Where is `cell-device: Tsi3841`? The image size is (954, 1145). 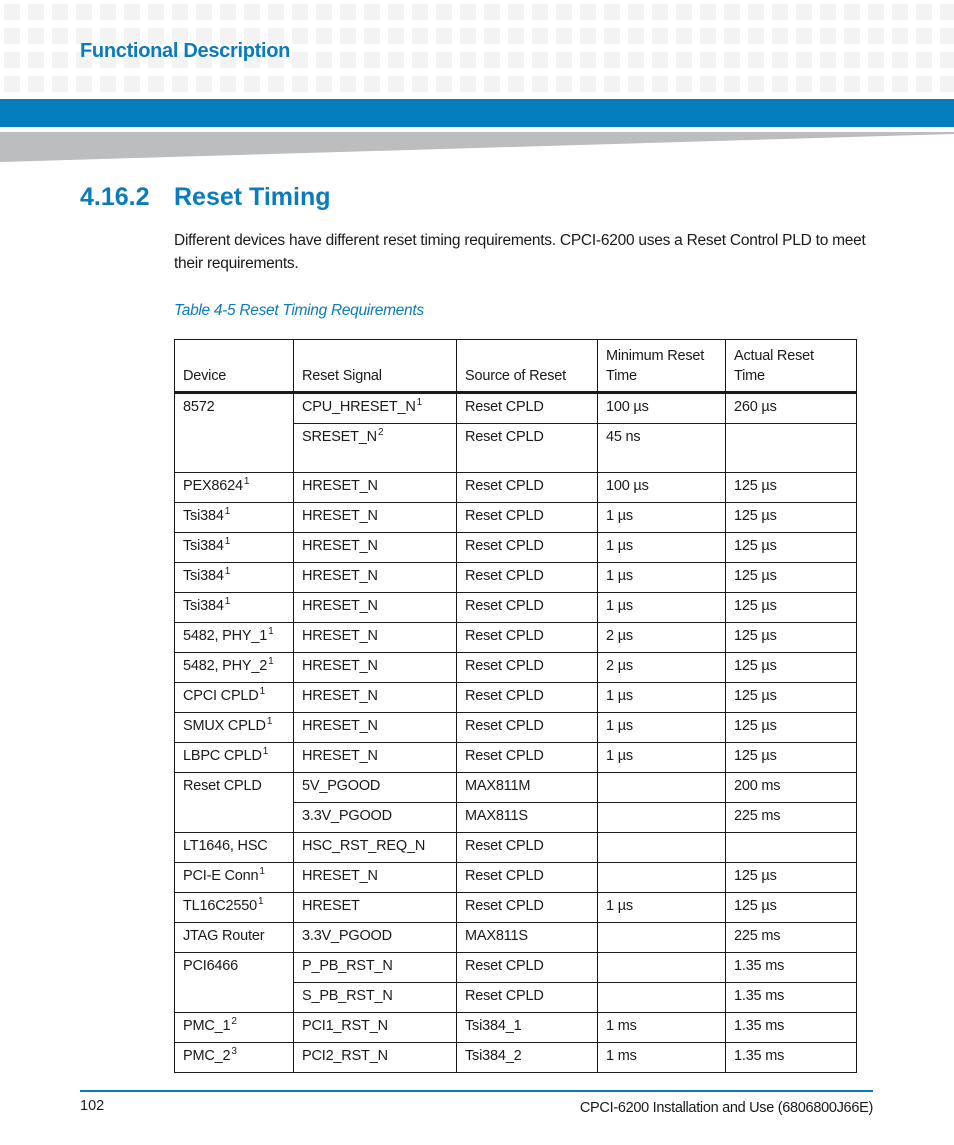
cell-device: Tsi3841 is located at coordinates (234, 577).